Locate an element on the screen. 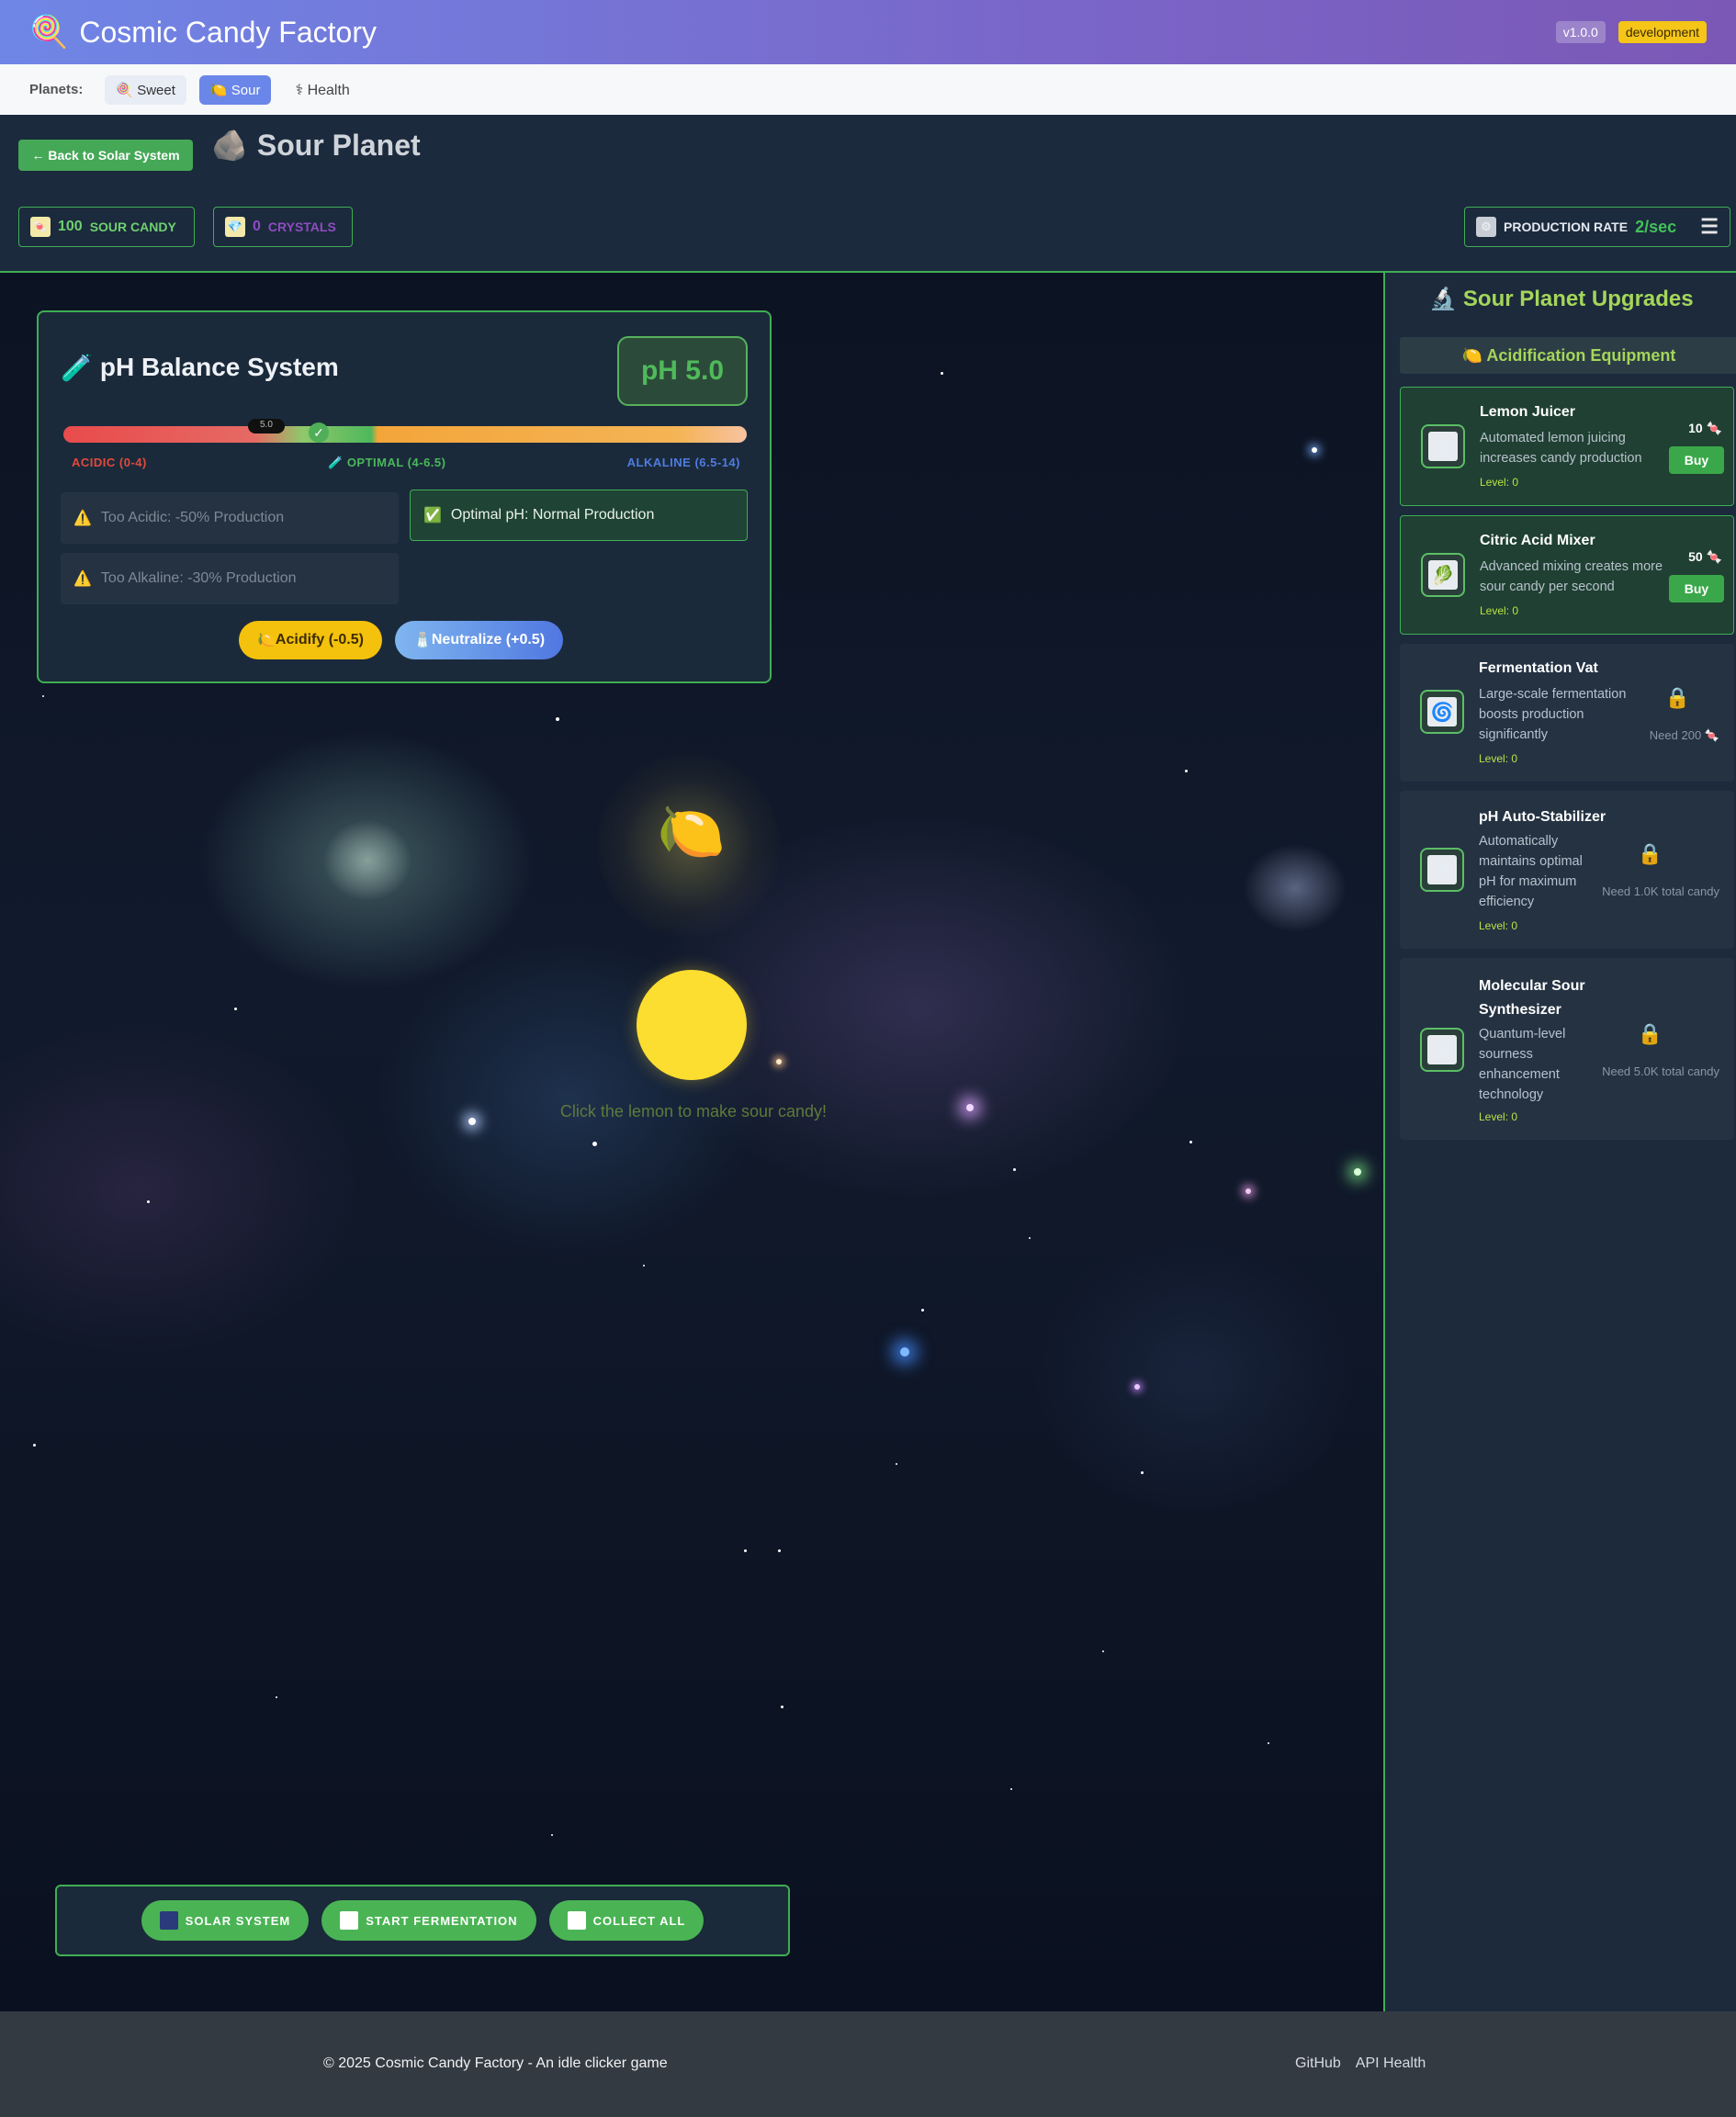 The image size is (1736, 2117). nav-label-sweet: Sweet is located at coordinates (156, 90).